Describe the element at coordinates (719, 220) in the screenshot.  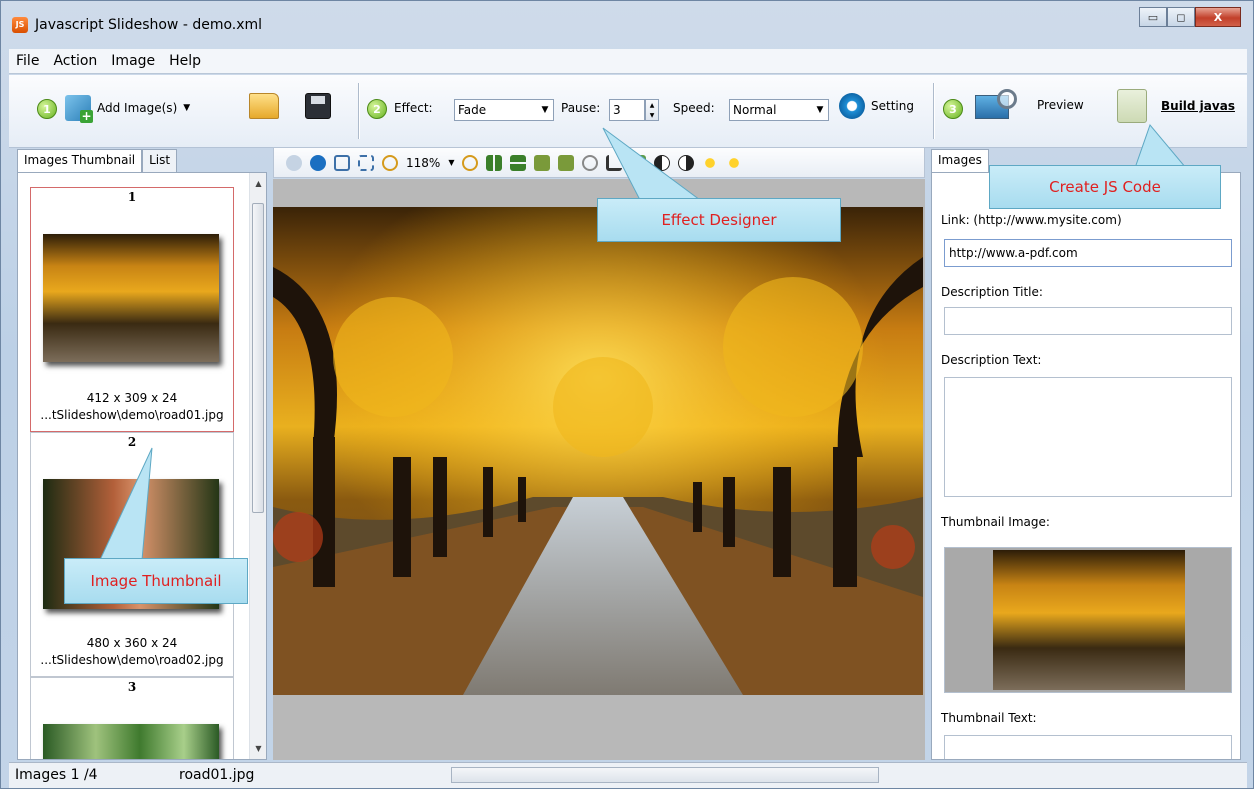
I see `effect-designer-callout: Effect Designer` at that location.